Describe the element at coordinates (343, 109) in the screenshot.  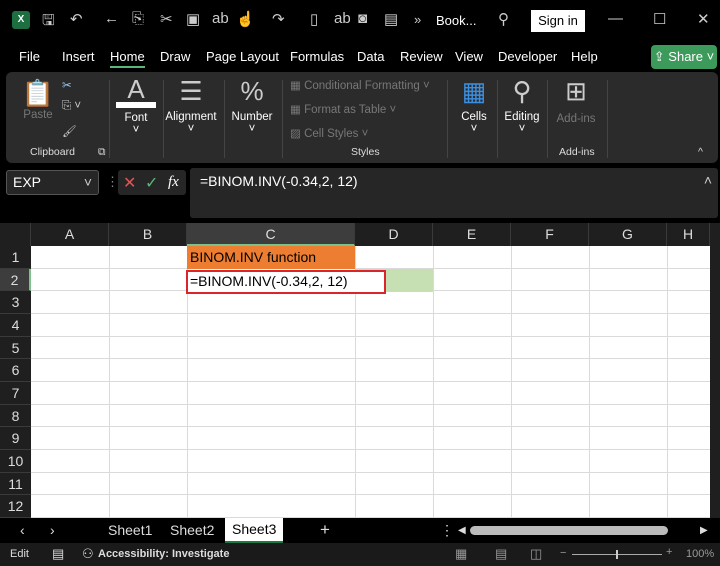
I see `format-as-table-button: ▦ Format as Table ˅` at that location.